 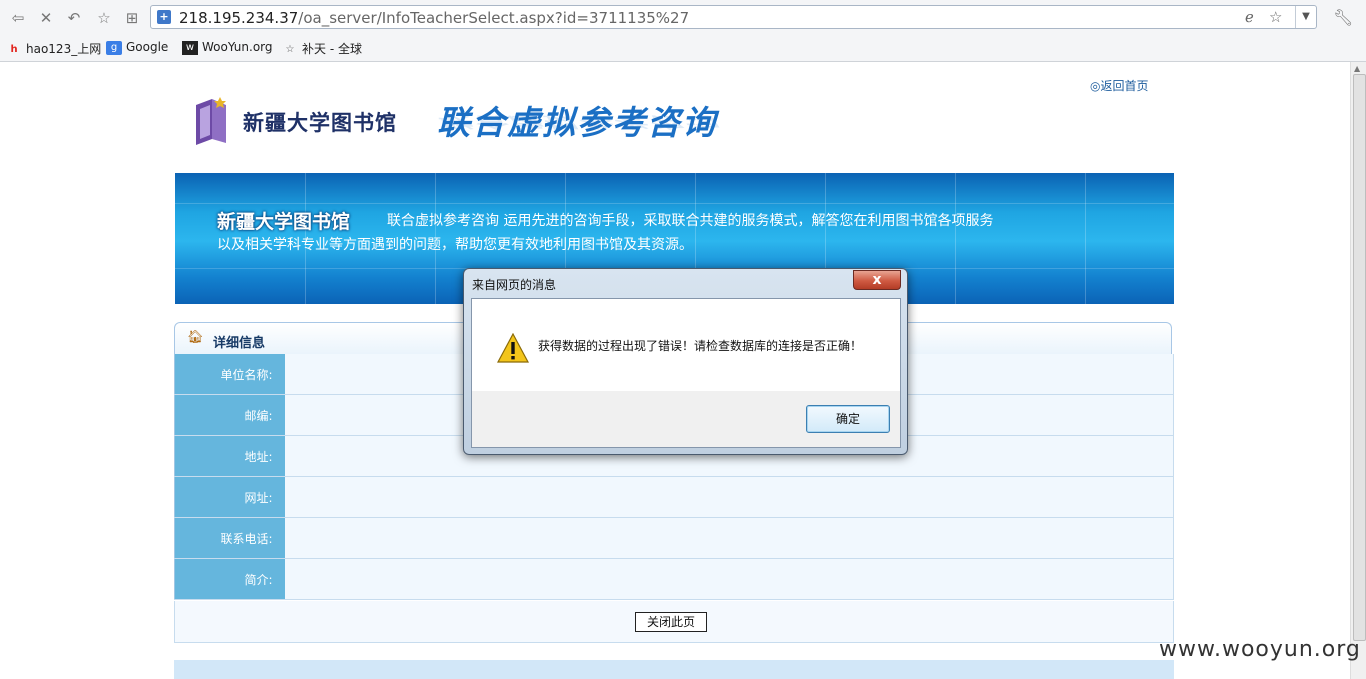 I want to click on back-home-link: ◎返回首页, so click(x=1119, y=85).